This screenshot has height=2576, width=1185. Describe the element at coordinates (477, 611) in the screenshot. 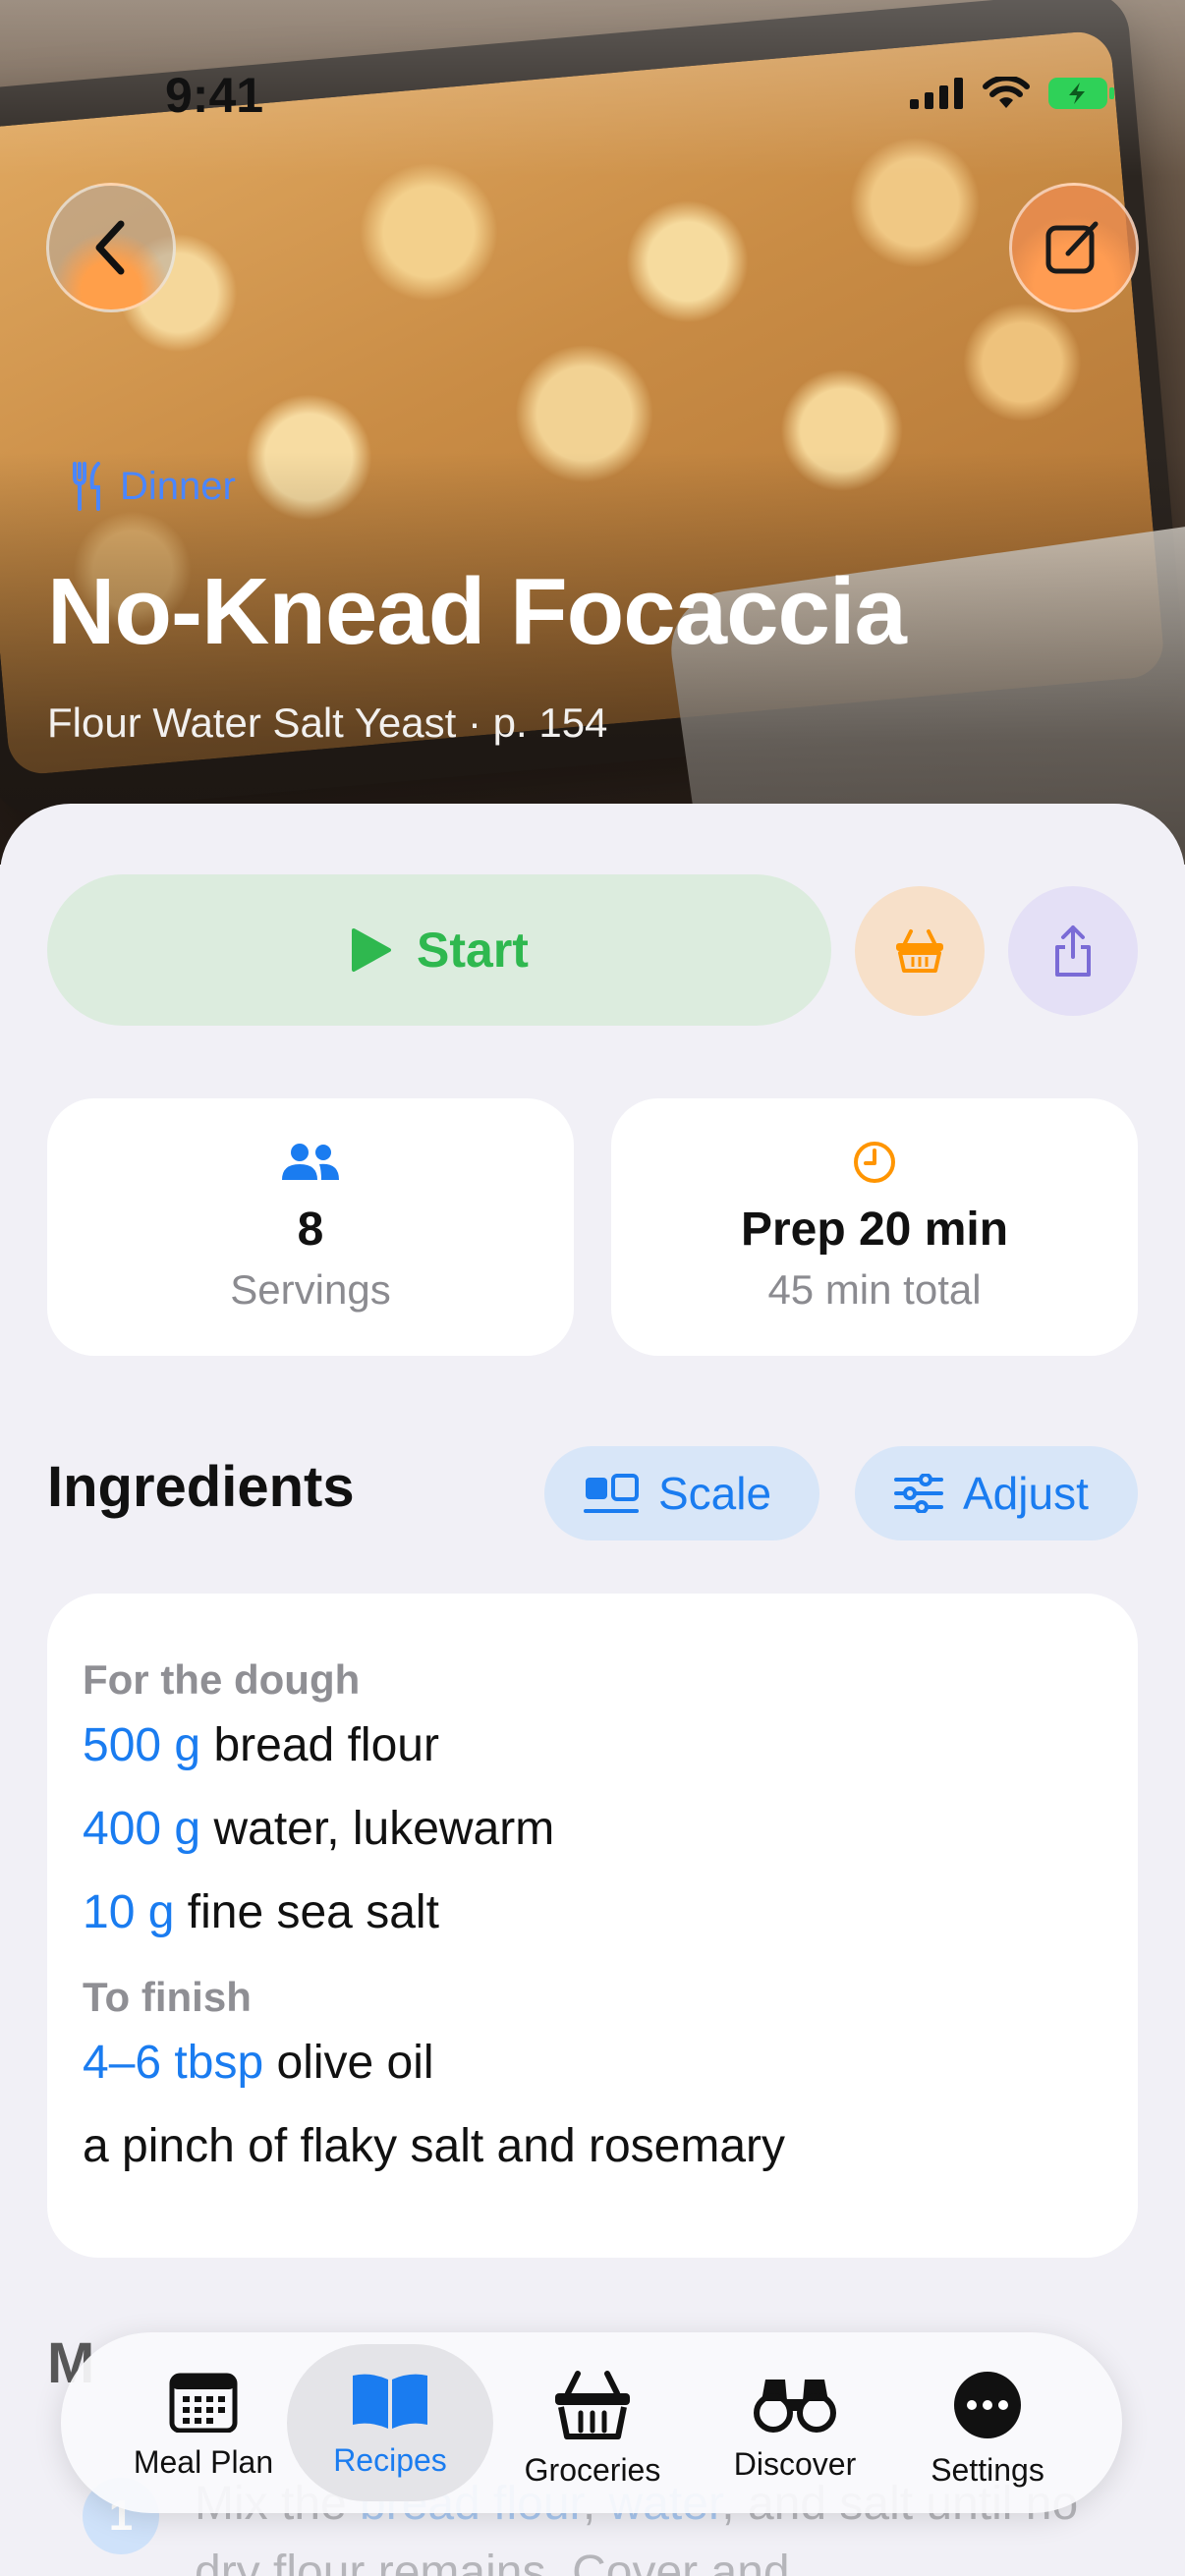

I see `recipe-title: No-Knead Focaccia` at that location.